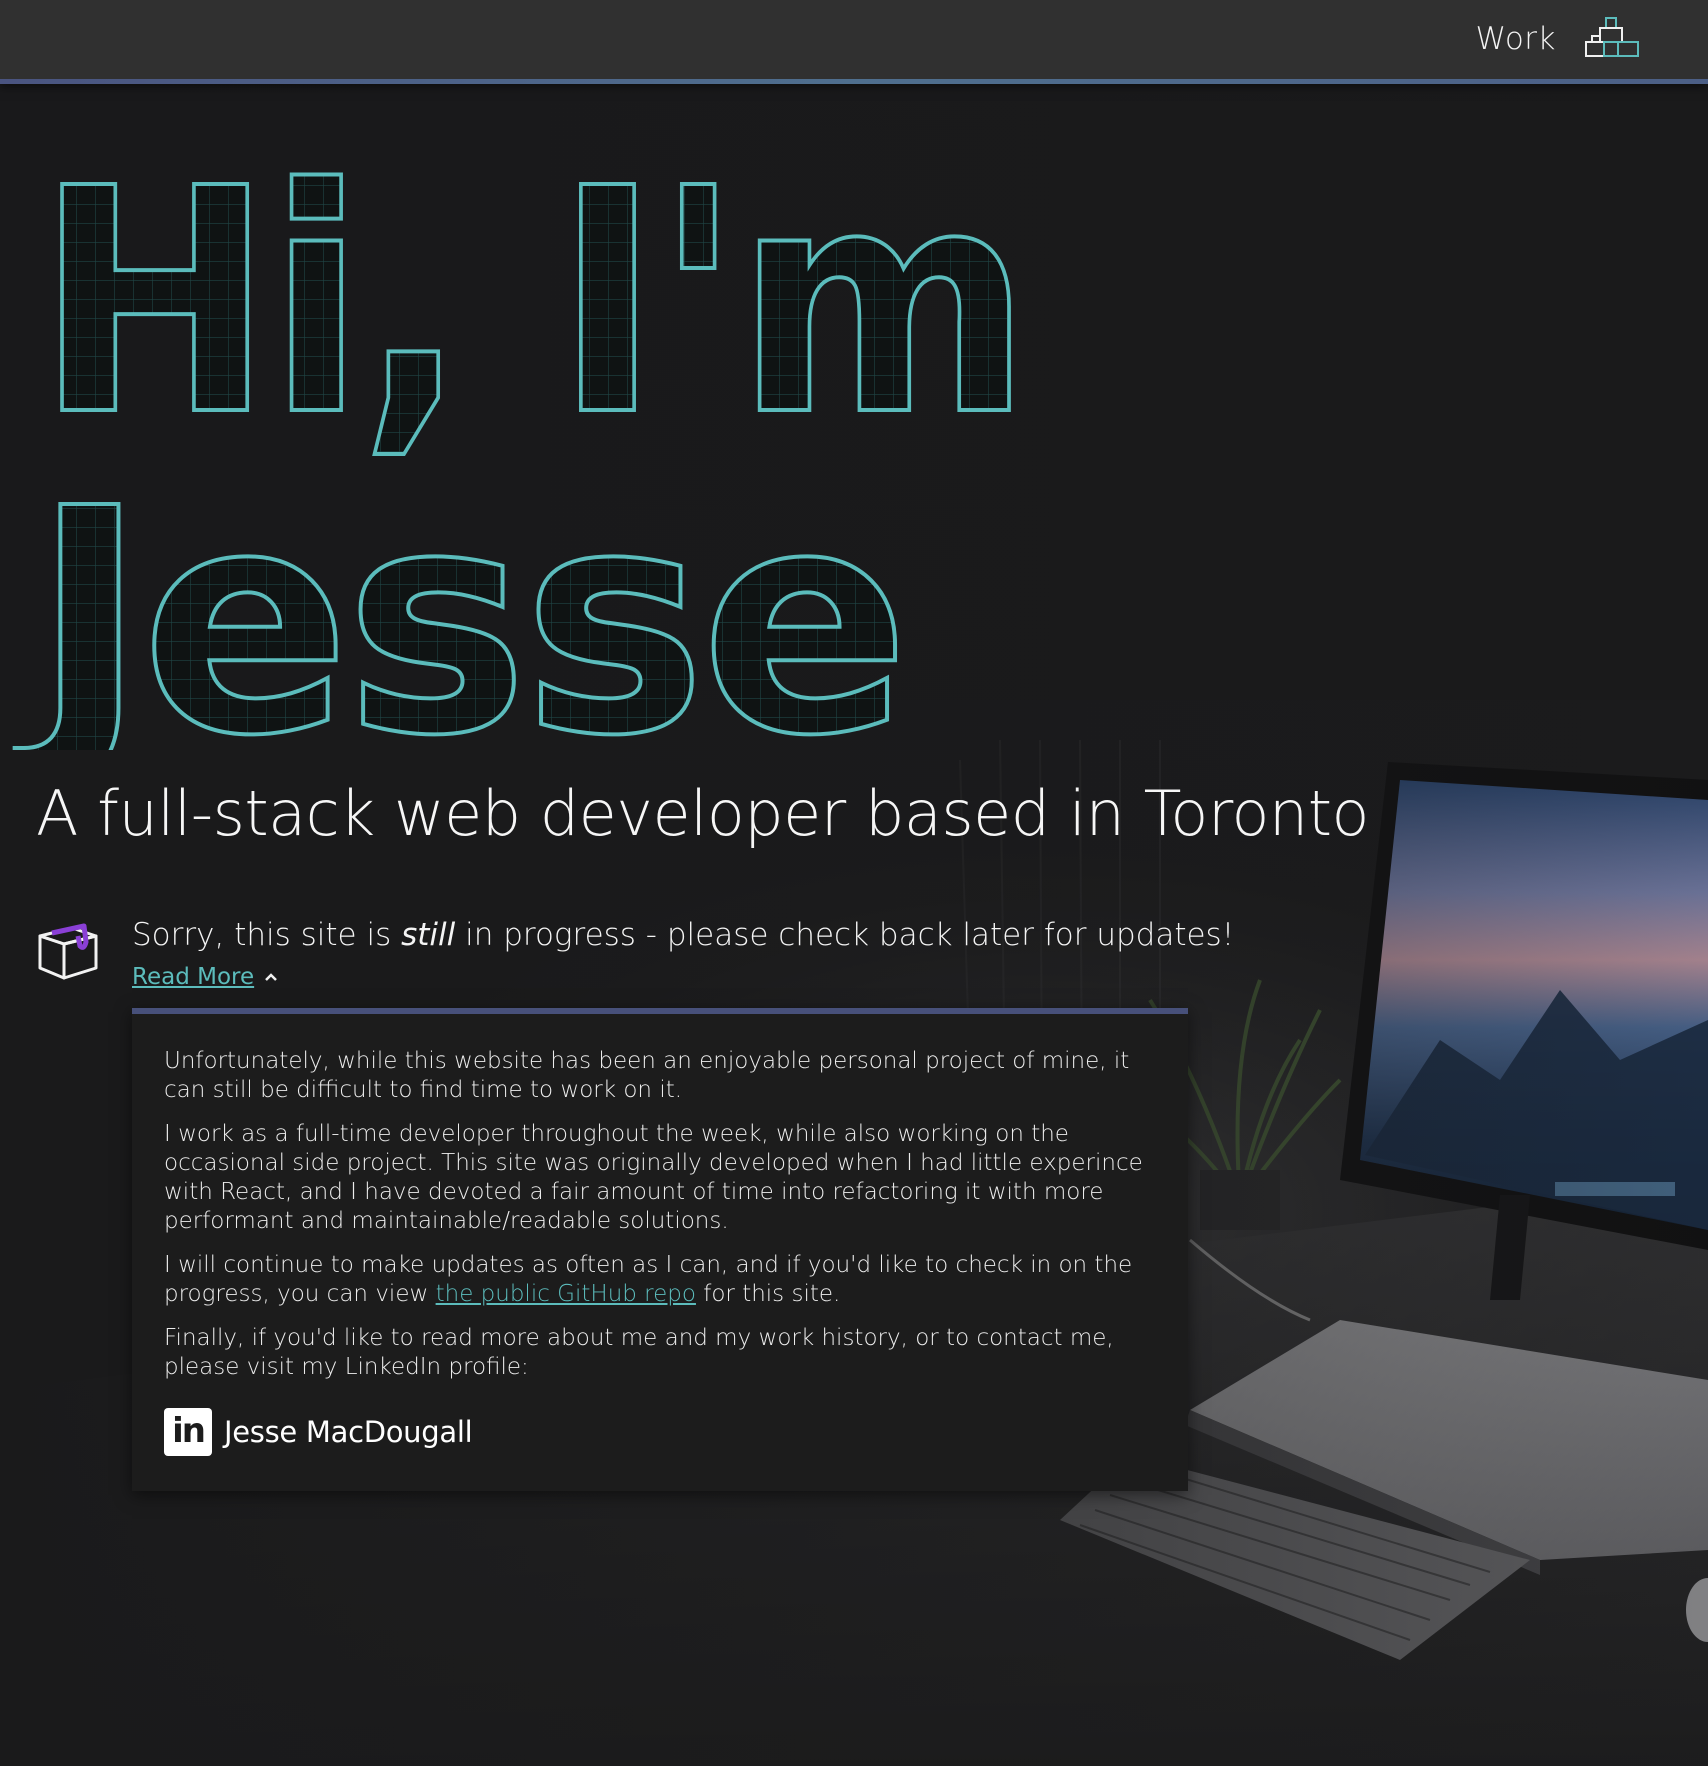  I want to click on read-more-toggle: Read More, so click(205, 977).